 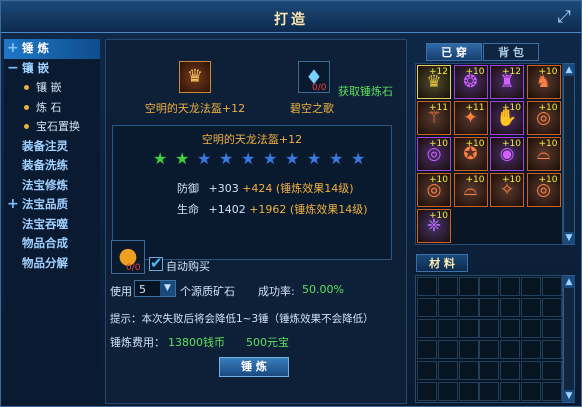 What do you see at coordinates (308, 209) in the screenshot?
I see `life-bonus: +1962 (锤炼效果14级)` at bounding box center [308, 209].